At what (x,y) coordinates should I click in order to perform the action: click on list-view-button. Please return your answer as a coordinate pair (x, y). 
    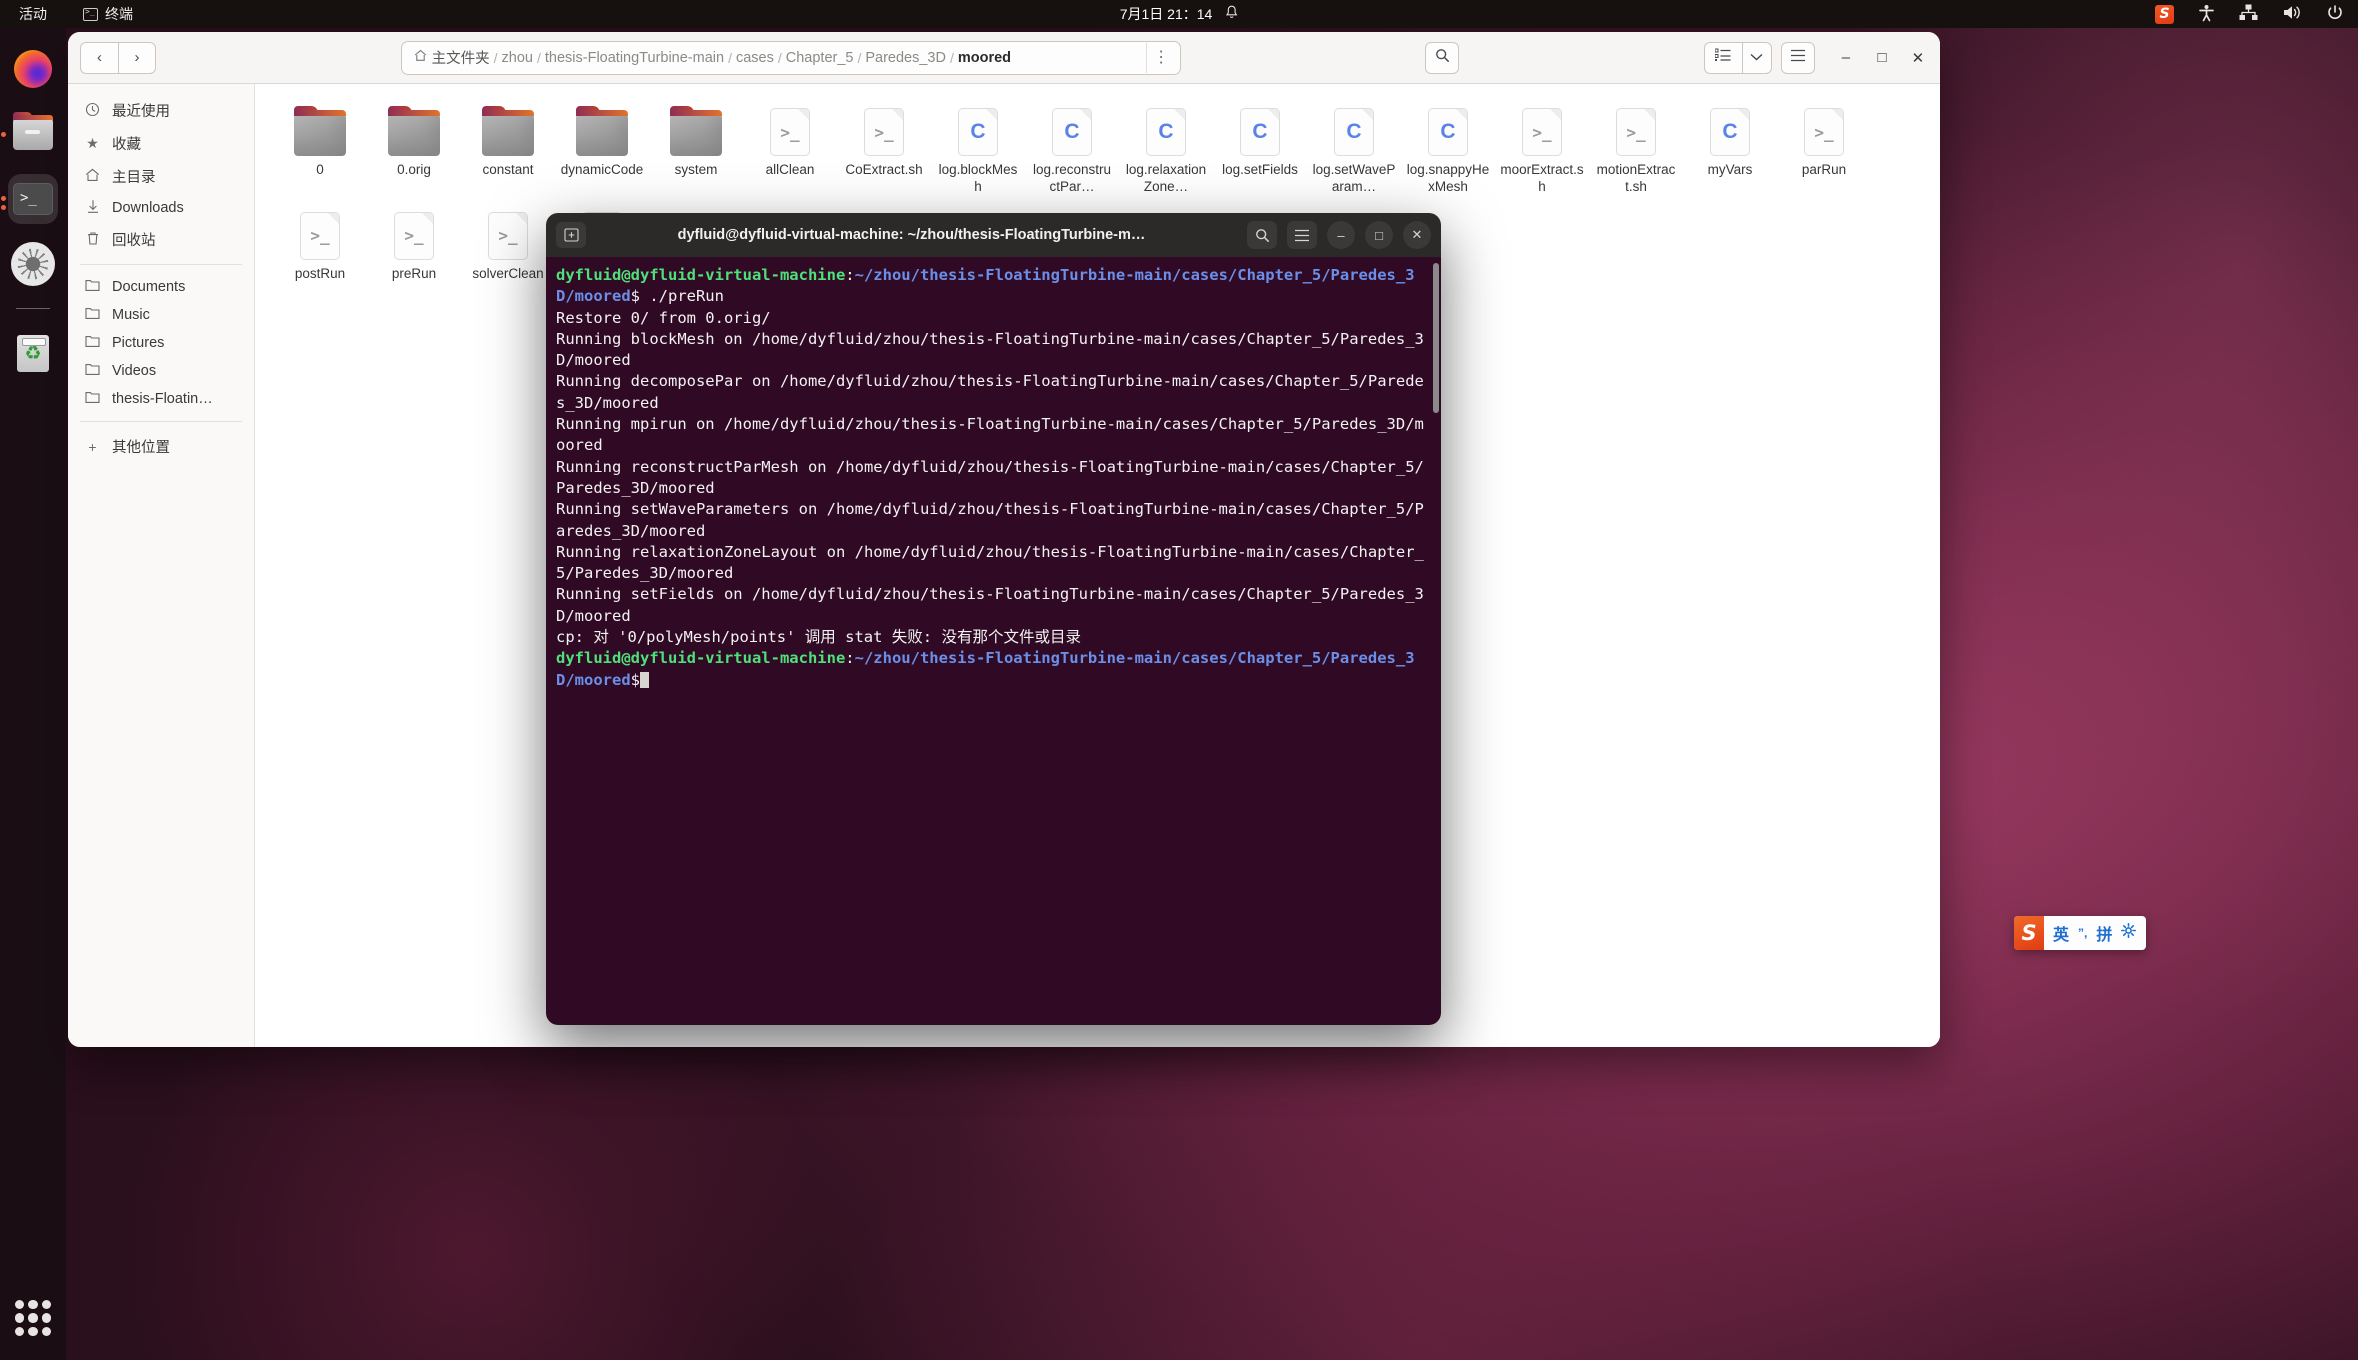
    Looking at the image, I should click on (1722, 57).